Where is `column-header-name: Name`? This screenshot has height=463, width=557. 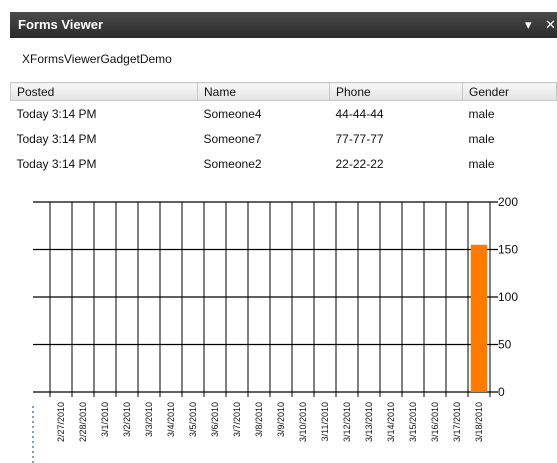
column-header-name: Name is located at coordinates (263, 91).